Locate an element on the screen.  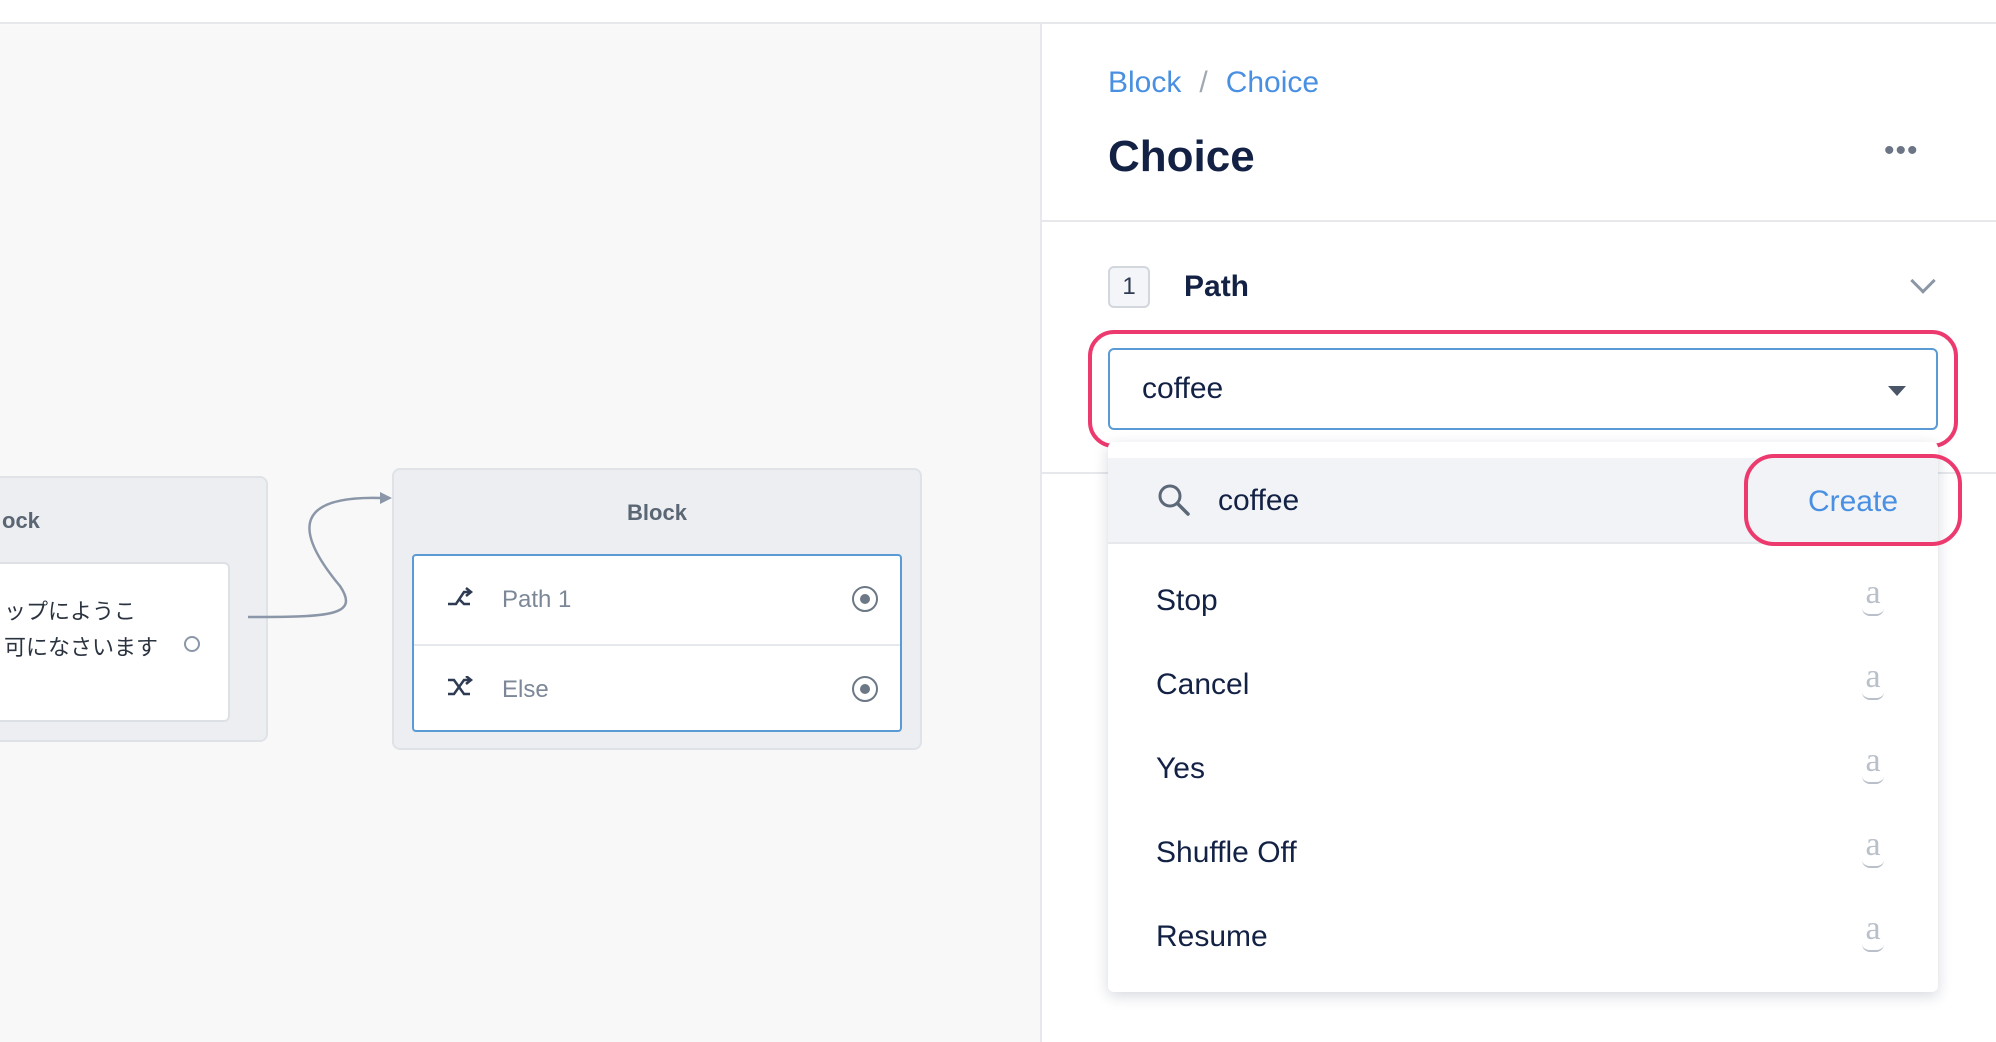
path-label: Path 1 is located at coordinates (537, 599).